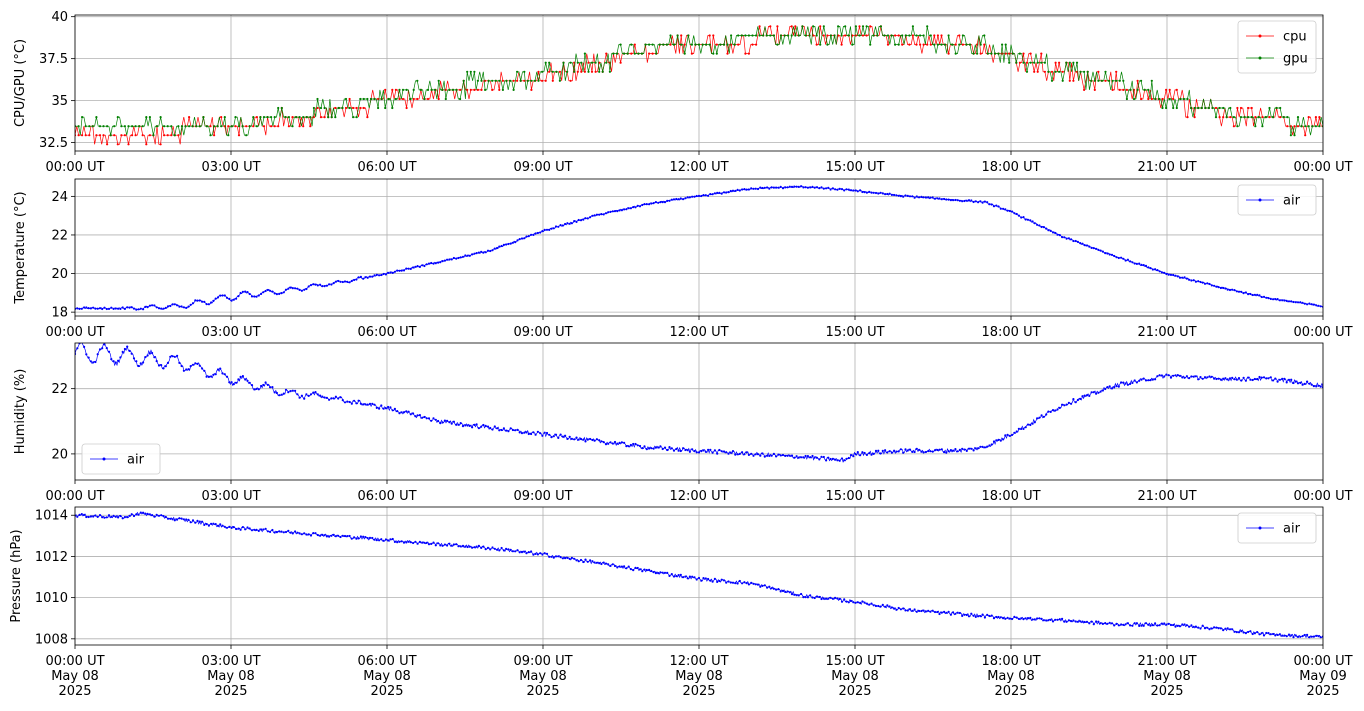 Image resolution: width=1364 pixels, height=711 pixels. Describe the element at coordinates (104, 459) in the screenshot. I see `legend-marker` at that location.